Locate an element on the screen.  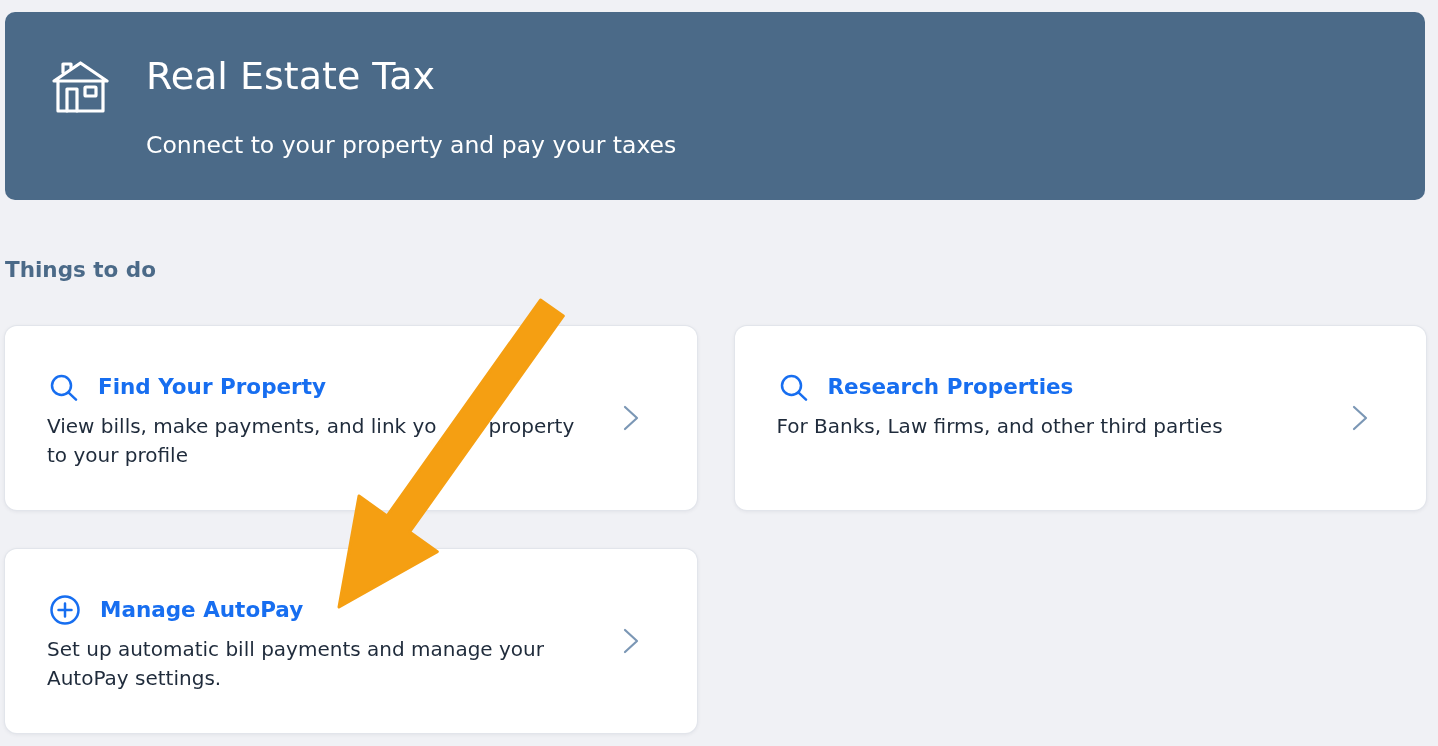
task-description: property is located at coordinates (531, 426).